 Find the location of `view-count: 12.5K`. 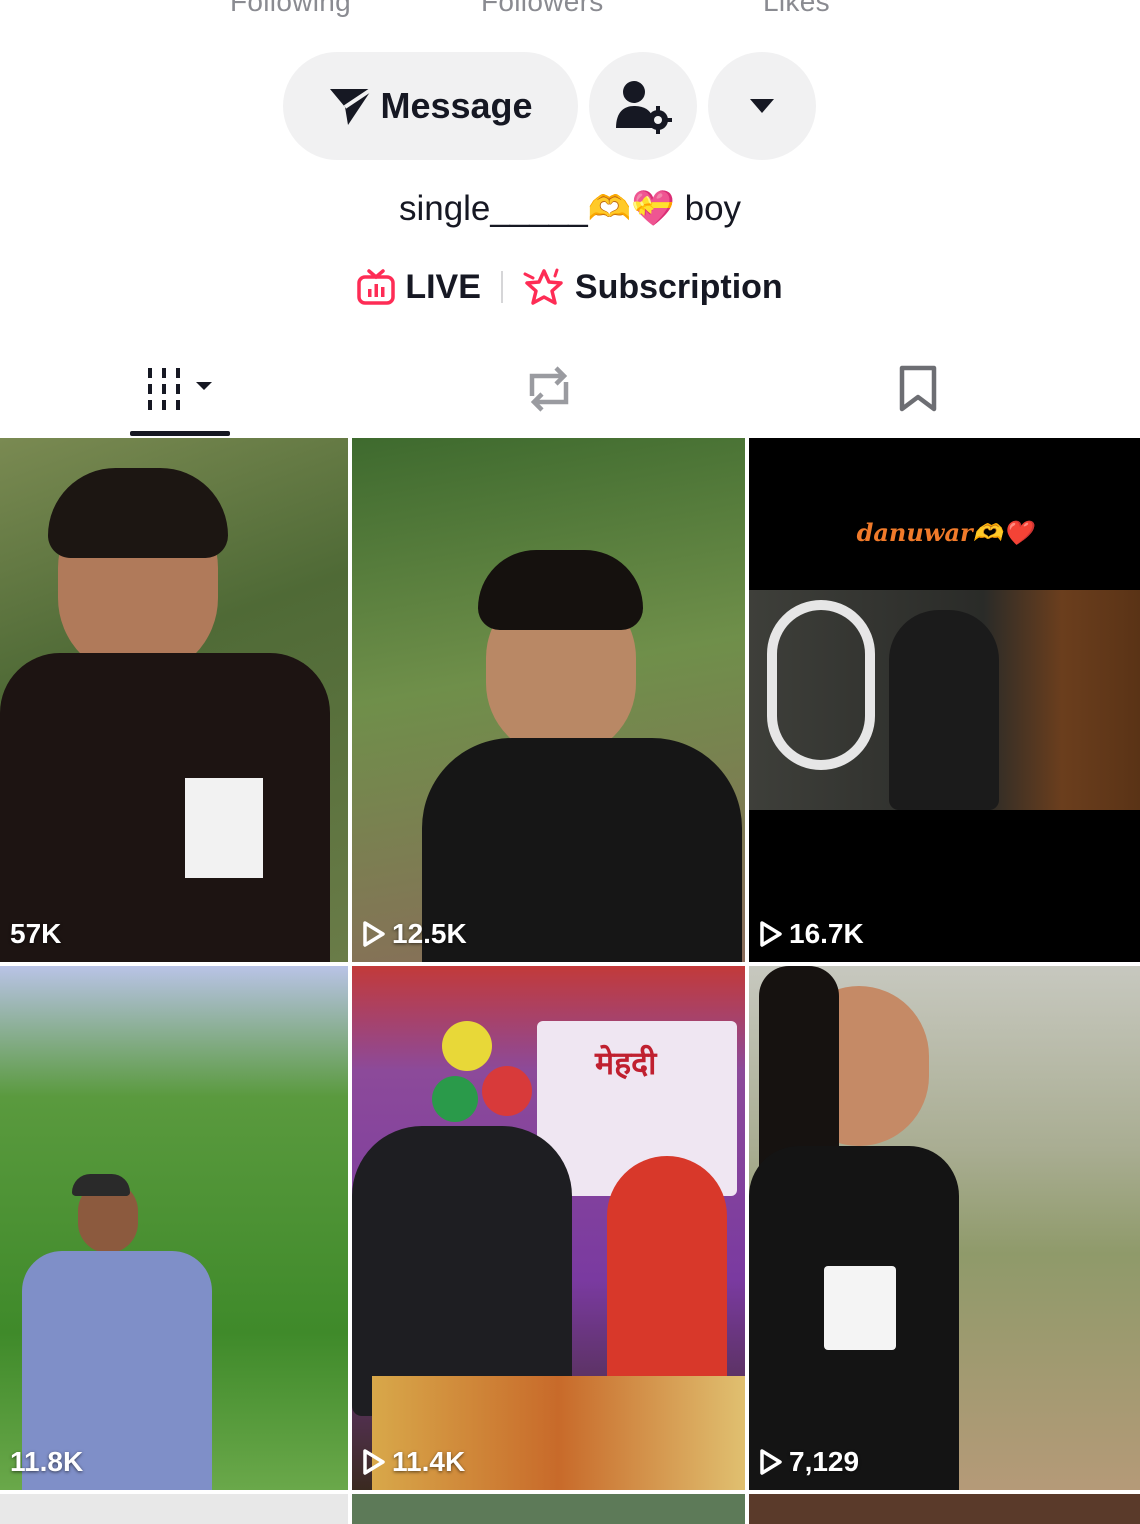

view-count: 12.5K is located at coordinates (414, 934).